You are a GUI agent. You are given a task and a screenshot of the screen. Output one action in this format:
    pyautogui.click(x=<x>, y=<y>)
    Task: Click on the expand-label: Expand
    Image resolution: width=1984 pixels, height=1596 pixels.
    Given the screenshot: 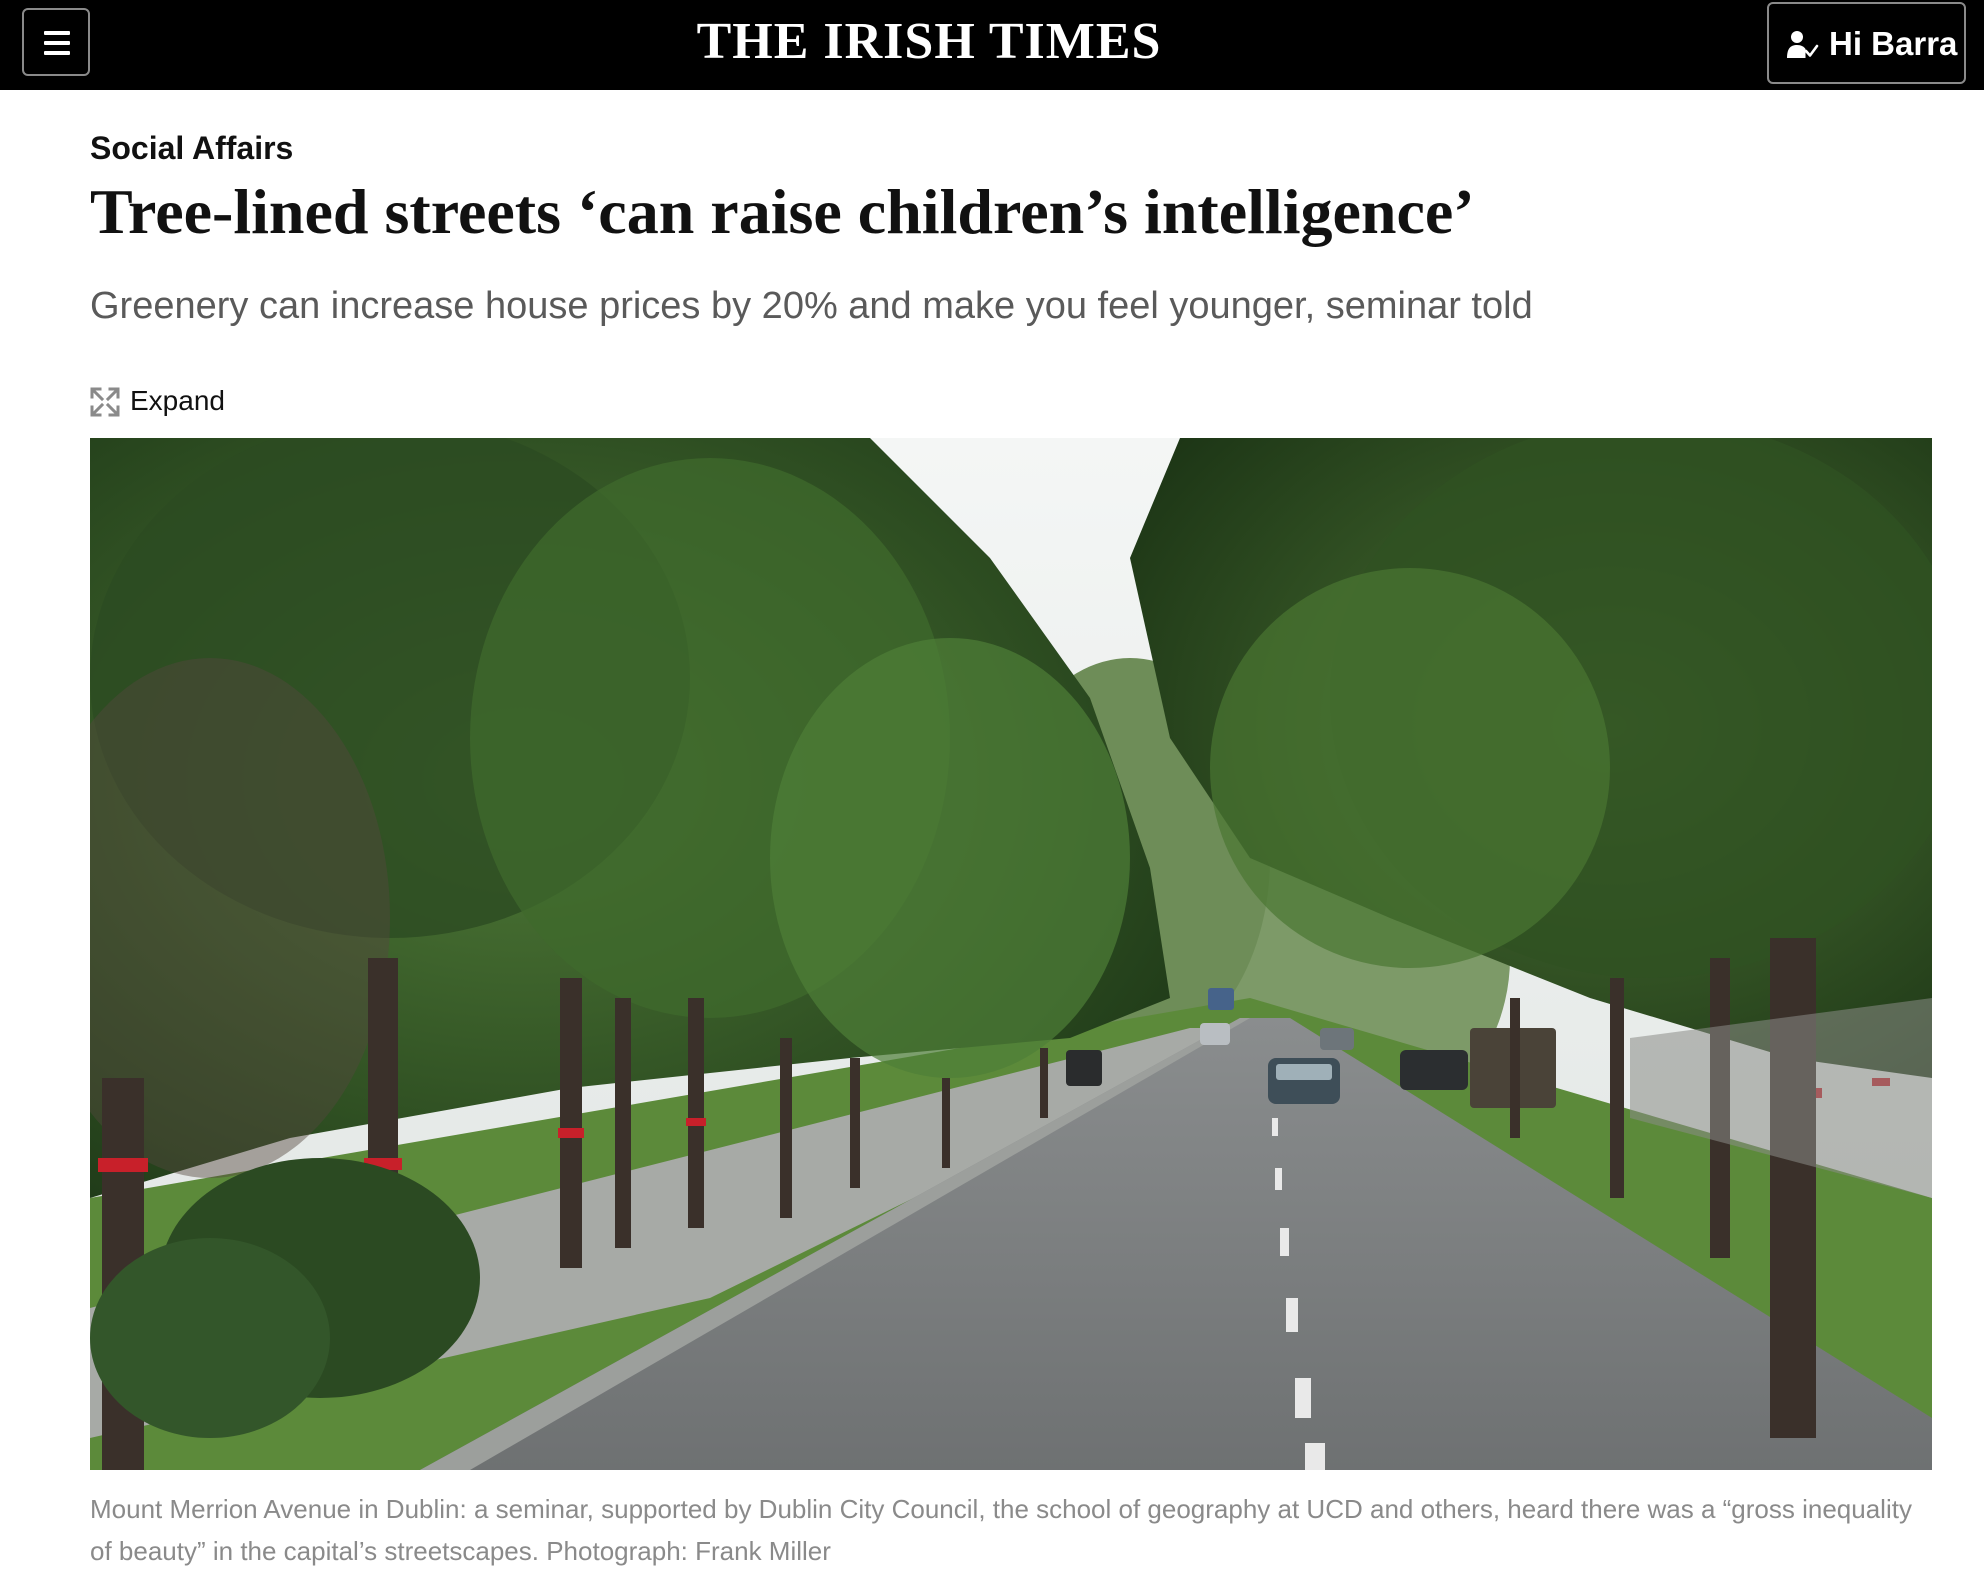 What is the action you would take?
    pyautogui.click(x=177, y=400)
    